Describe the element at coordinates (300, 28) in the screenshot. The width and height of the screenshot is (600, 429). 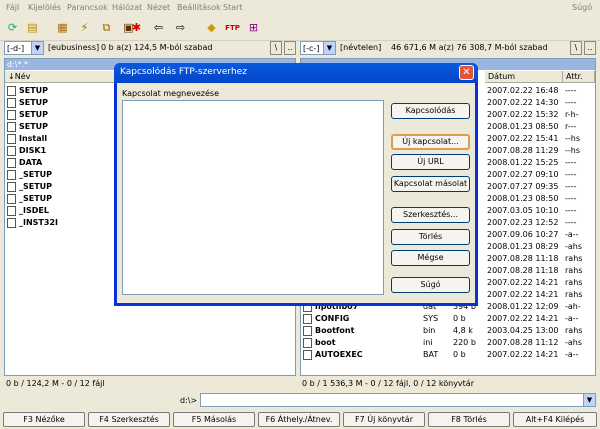
I see `toolbar: ⟳ ▤ ▦ ⚡ ⧉ ▣ ✱ ⇦ ⇨ ◆ FTP ⊞` at that location.